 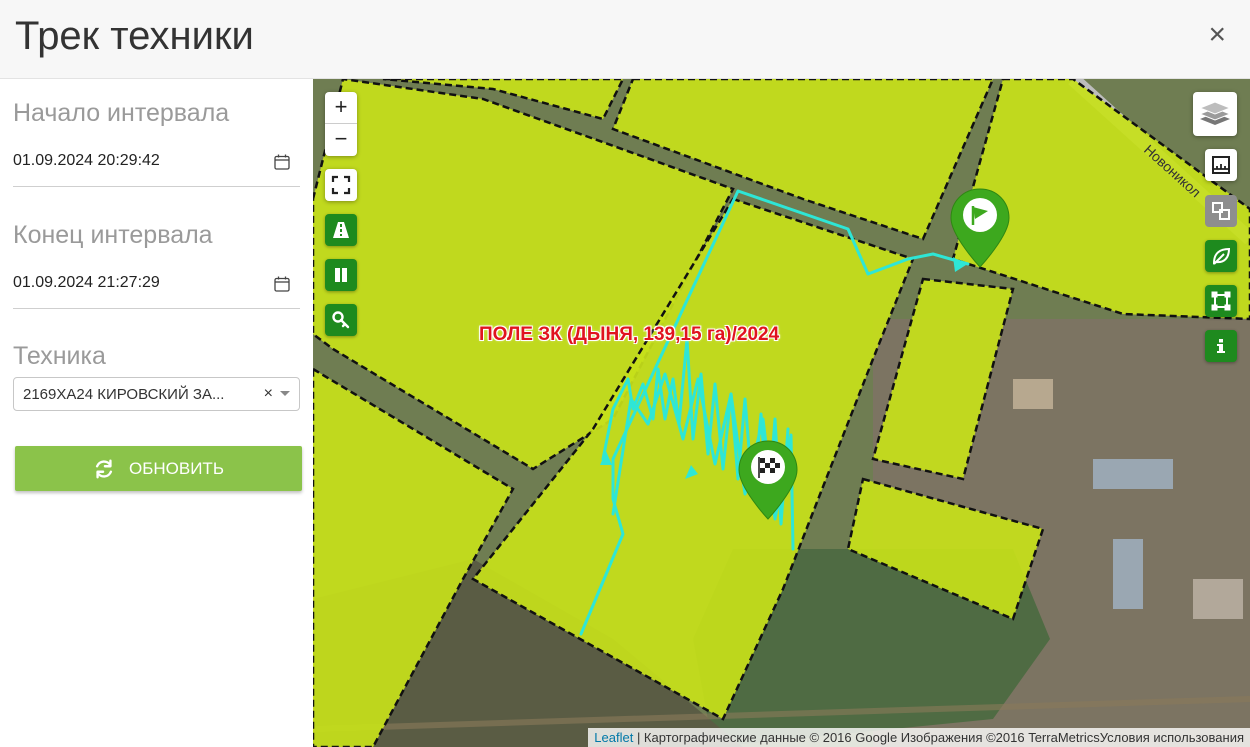 I want to click on clear-icon: ×, so click(x=268, y=394).